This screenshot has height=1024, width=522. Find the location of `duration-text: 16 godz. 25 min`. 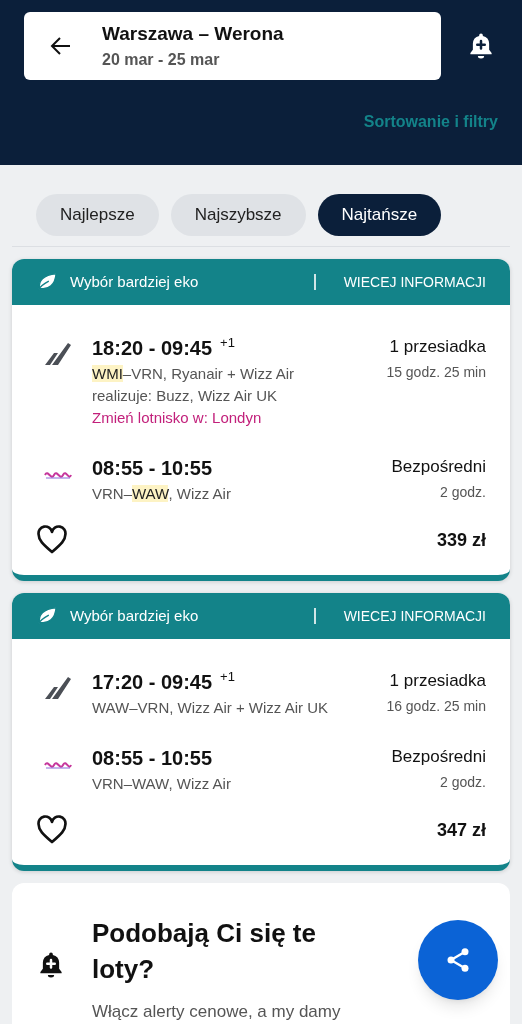

duration-text: 16 godz. 25 min is located at coordinates (436, 706).